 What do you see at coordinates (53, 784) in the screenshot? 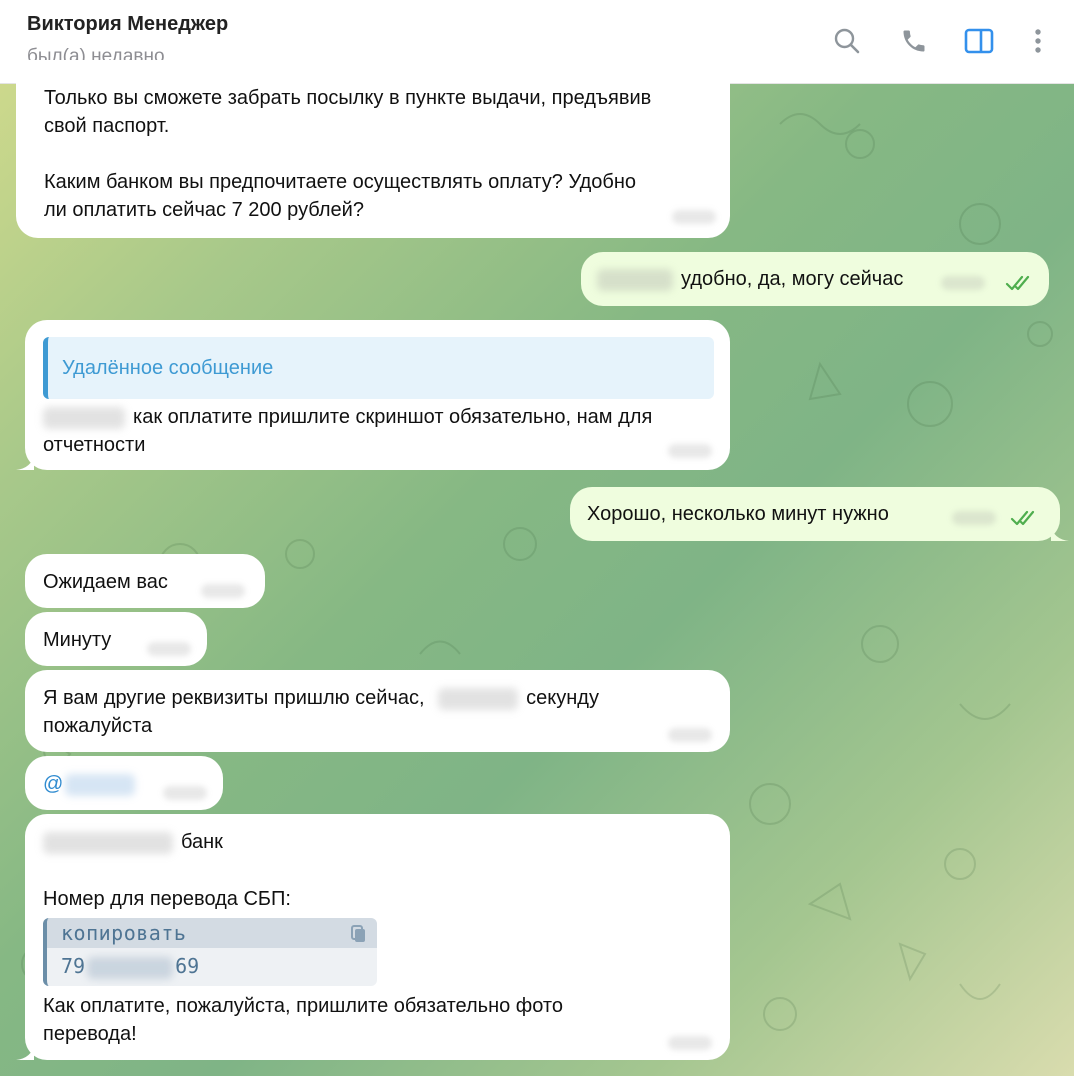
I see `mention-link: @` at bounding box center [53, 784].